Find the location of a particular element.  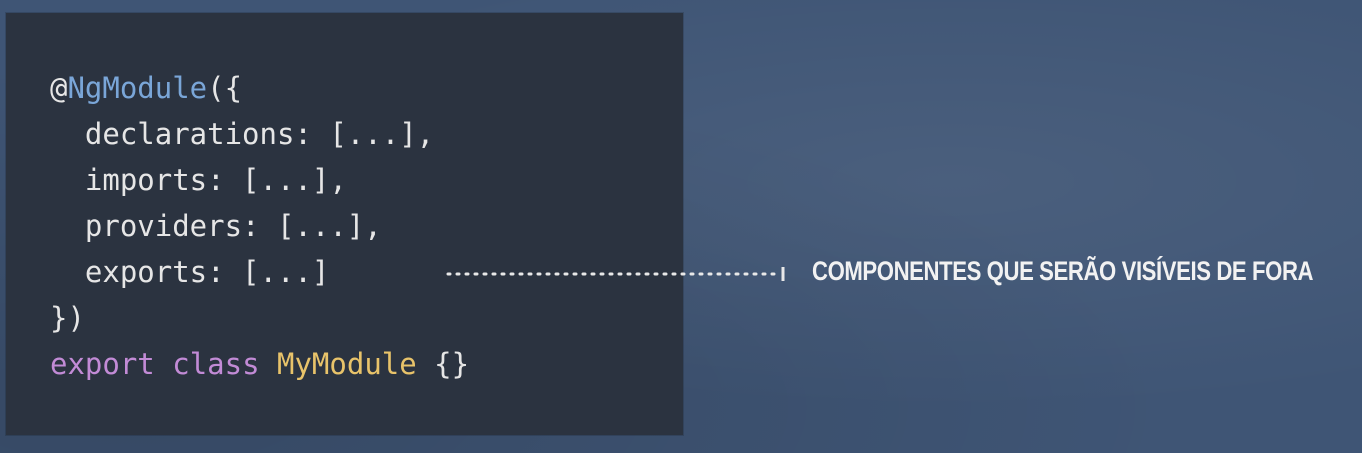

code-line: exports: [...] is located at coordinates (259, 272).